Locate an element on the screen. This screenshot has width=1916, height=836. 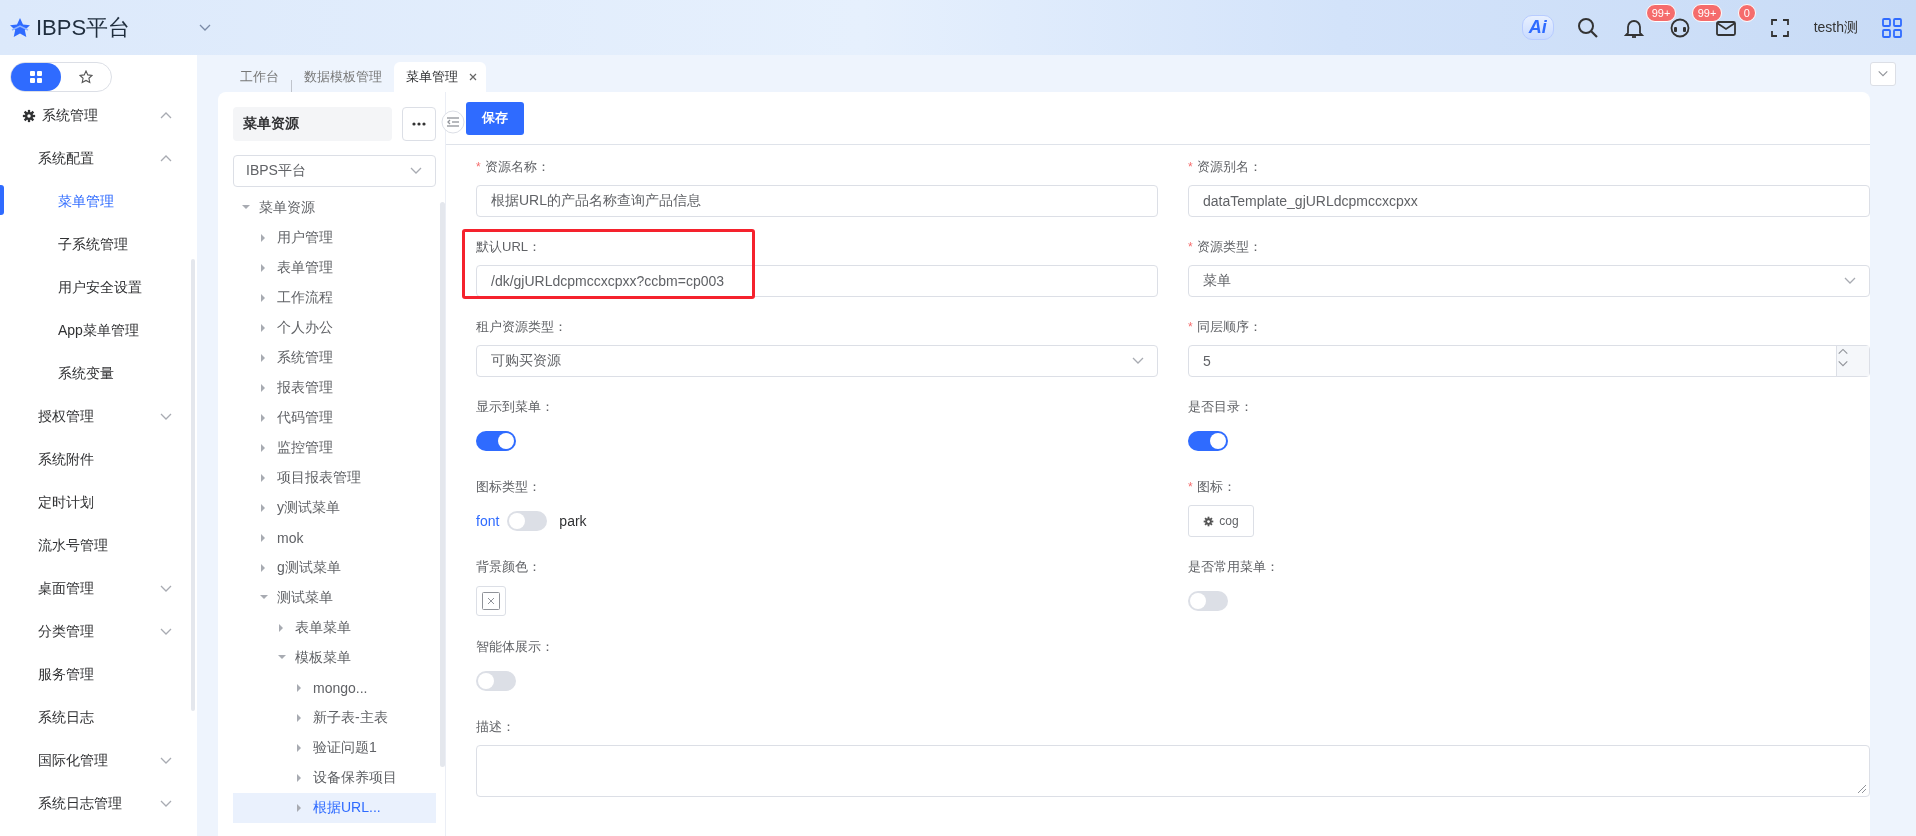
tree-item: 工作流程 is located at coordinates (334, 298).